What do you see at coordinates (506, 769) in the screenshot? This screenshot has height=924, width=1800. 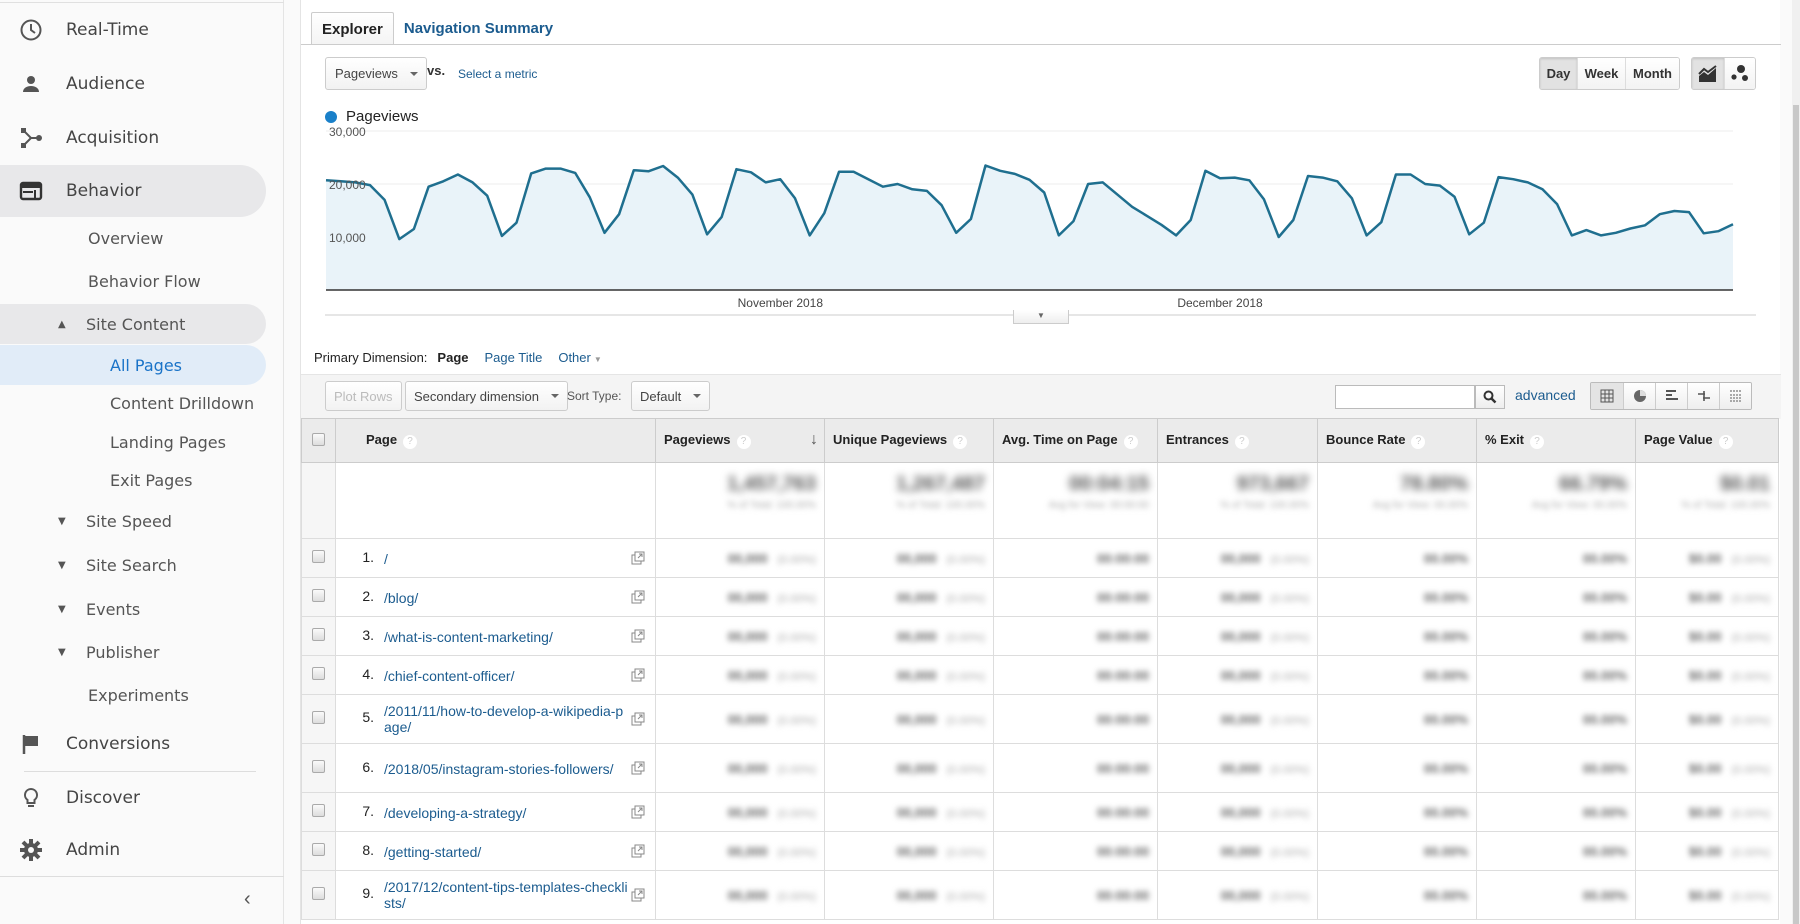 I see `page-link: /2018/05/instagram-stories-followers/` at bounding box center [506, 769].